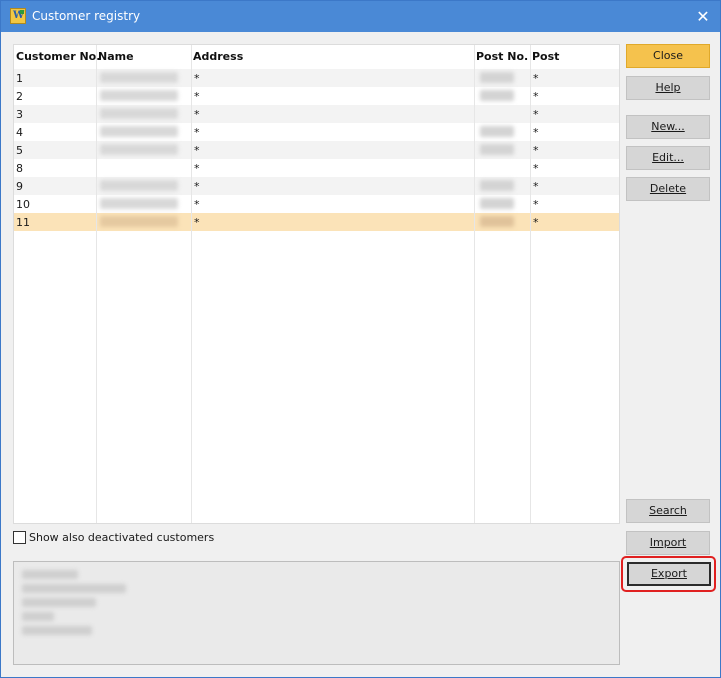 This screenshot has height=678, width=721. I want to click on close-window-icon: ✕, so click(703, 16).